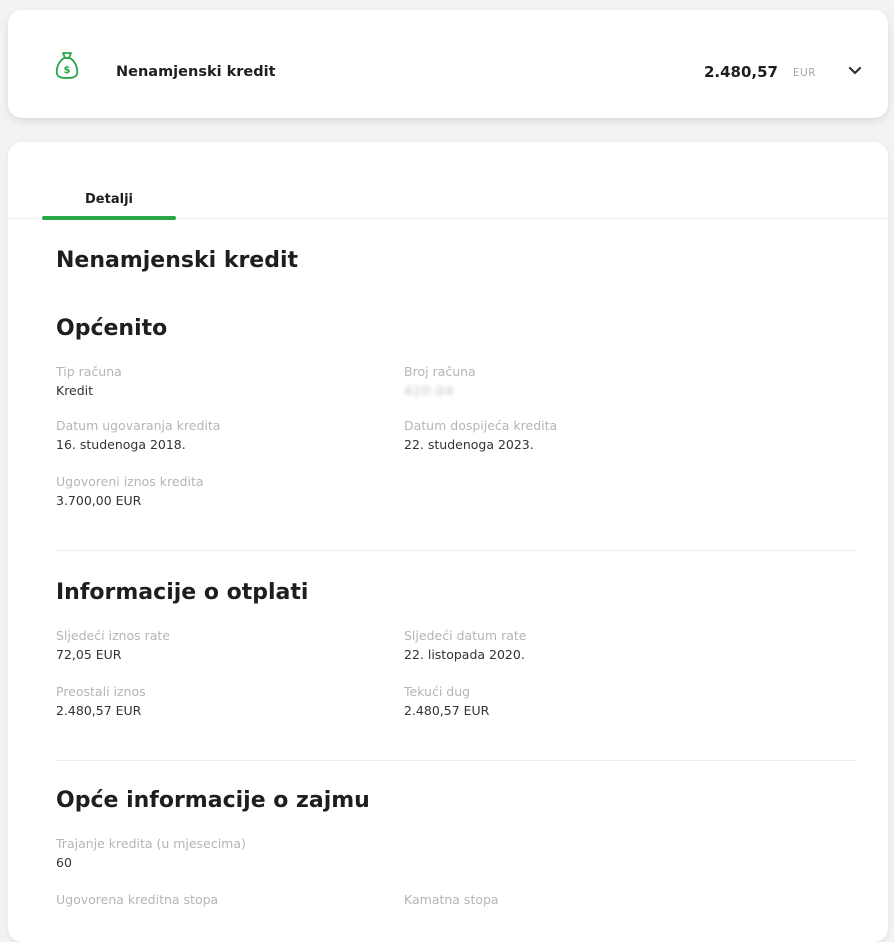 The width and height of the screenshot is (894, 942). Describe the element at coordinates (206, 382) in the screenshot. I see `field-account-type: Tip računa Kredit` at that location.